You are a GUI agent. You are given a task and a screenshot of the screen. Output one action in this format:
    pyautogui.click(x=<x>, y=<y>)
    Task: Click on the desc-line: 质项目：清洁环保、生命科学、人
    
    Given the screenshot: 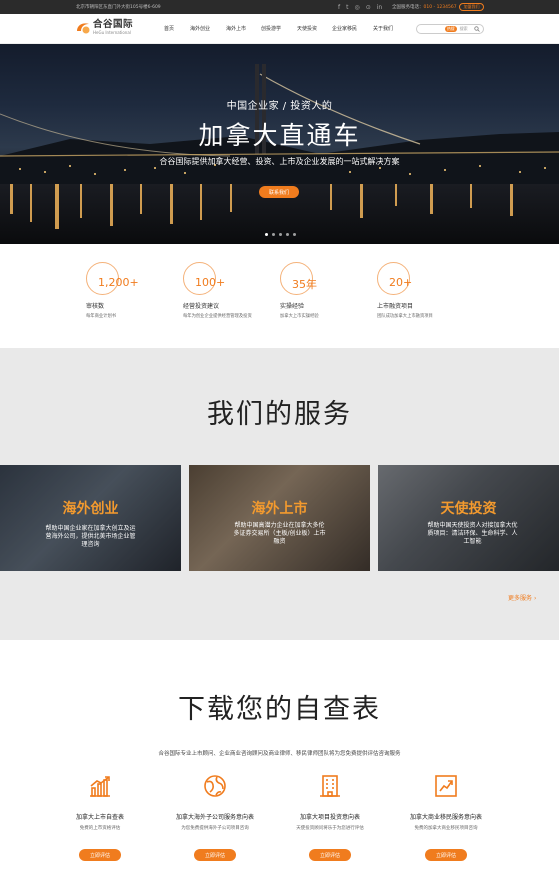 What is the action you would take?
    pyautogui.click(x=472, y=533)
    